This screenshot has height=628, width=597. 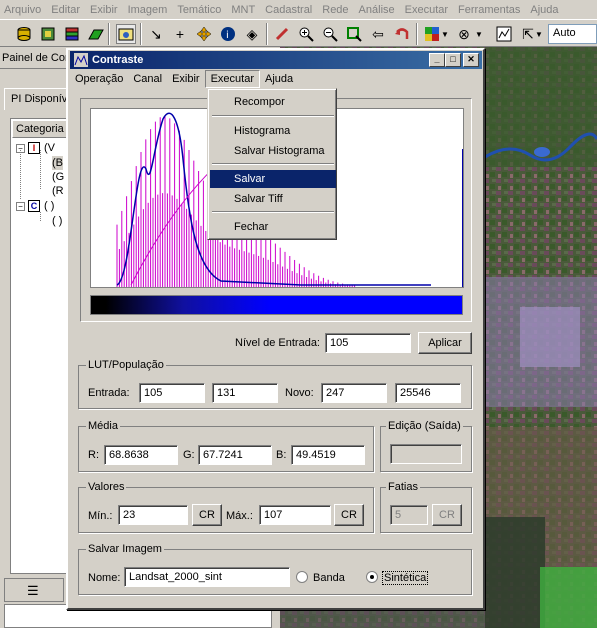 What do you see at coordinates (200, 10) in the screenshot?
I see `menu-tematico: Temático` at bounding box center [200, 10].